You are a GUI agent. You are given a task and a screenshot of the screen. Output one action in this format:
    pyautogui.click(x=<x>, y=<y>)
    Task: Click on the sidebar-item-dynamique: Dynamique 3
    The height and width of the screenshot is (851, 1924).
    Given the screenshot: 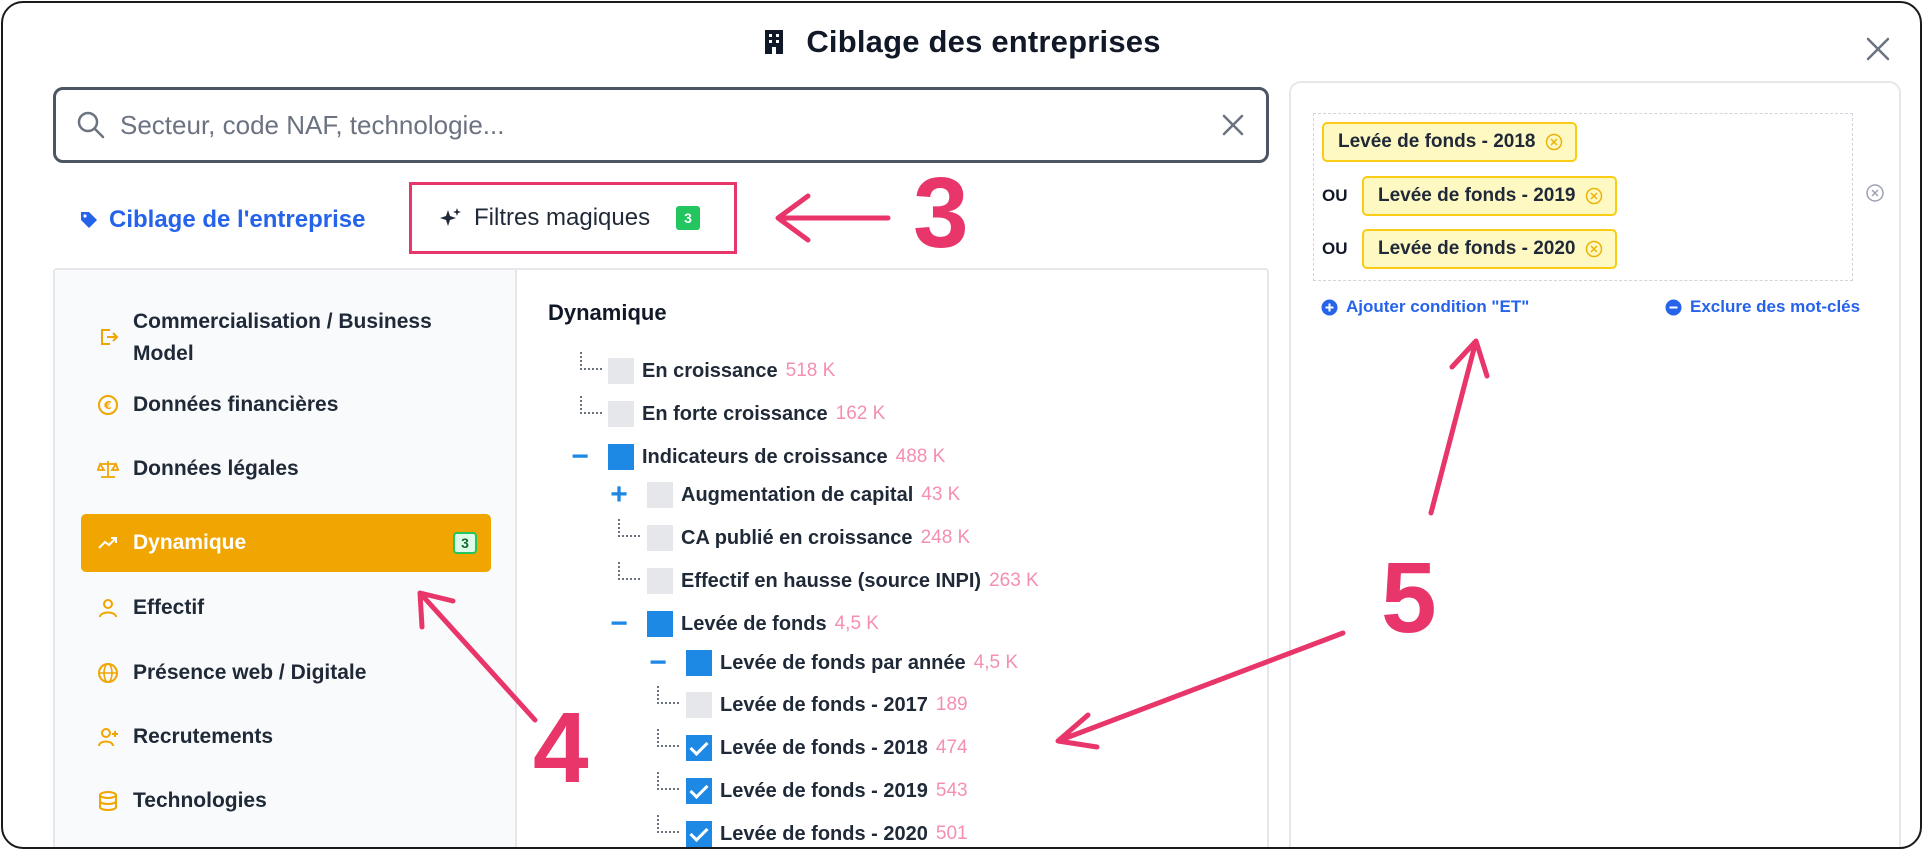 What is the action you would take?
    pyautogui.click(x=286, y=543)
    